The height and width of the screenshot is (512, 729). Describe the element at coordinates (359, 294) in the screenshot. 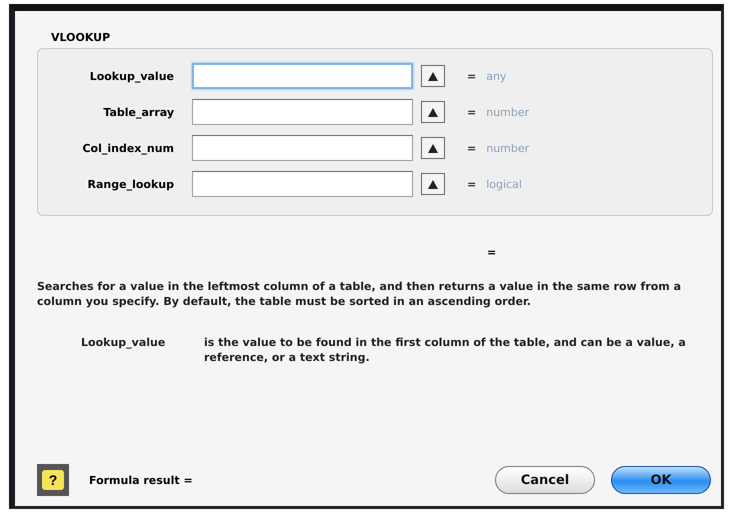

I see `function-description: Searches for a value in the leftmost column of a table, and then returns a value in the same row from a column you specify. By default, the table must be sorted in an ascending order.` at that location.